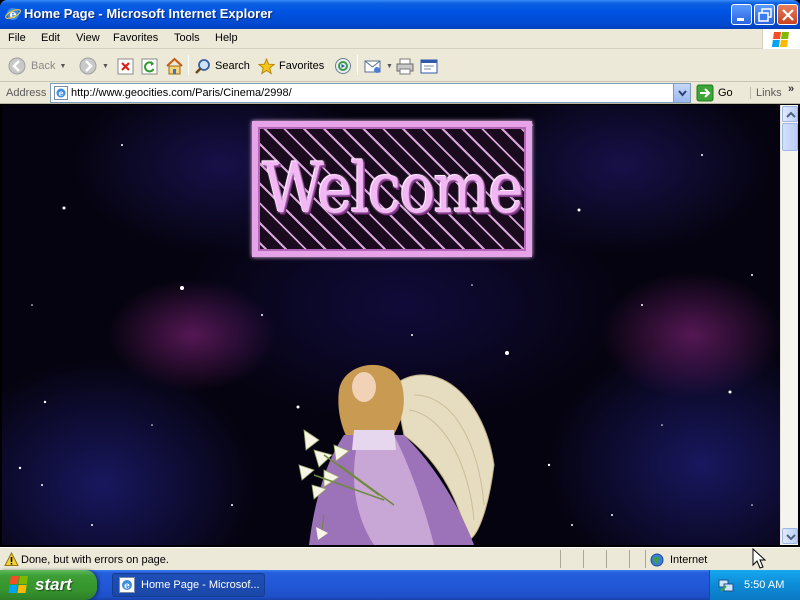 This screenshot has height=600, width=800. I want to click on favorites-button: Favorites, so click(291, 66).